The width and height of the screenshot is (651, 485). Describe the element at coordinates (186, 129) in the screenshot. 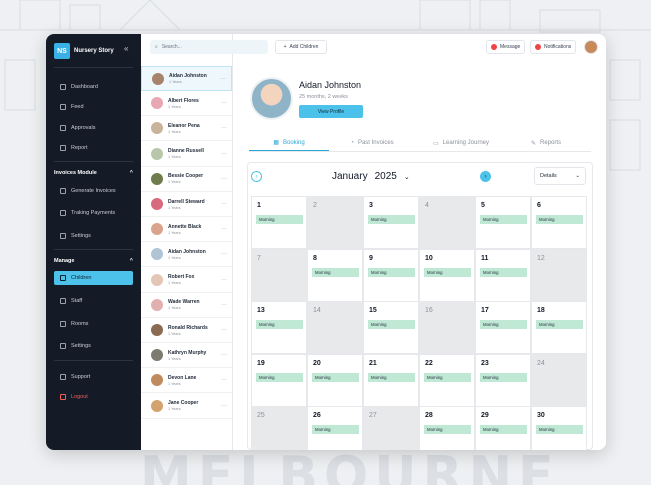

I see `child-list-item: Eleanor Pena 1 Years ···` at that location.